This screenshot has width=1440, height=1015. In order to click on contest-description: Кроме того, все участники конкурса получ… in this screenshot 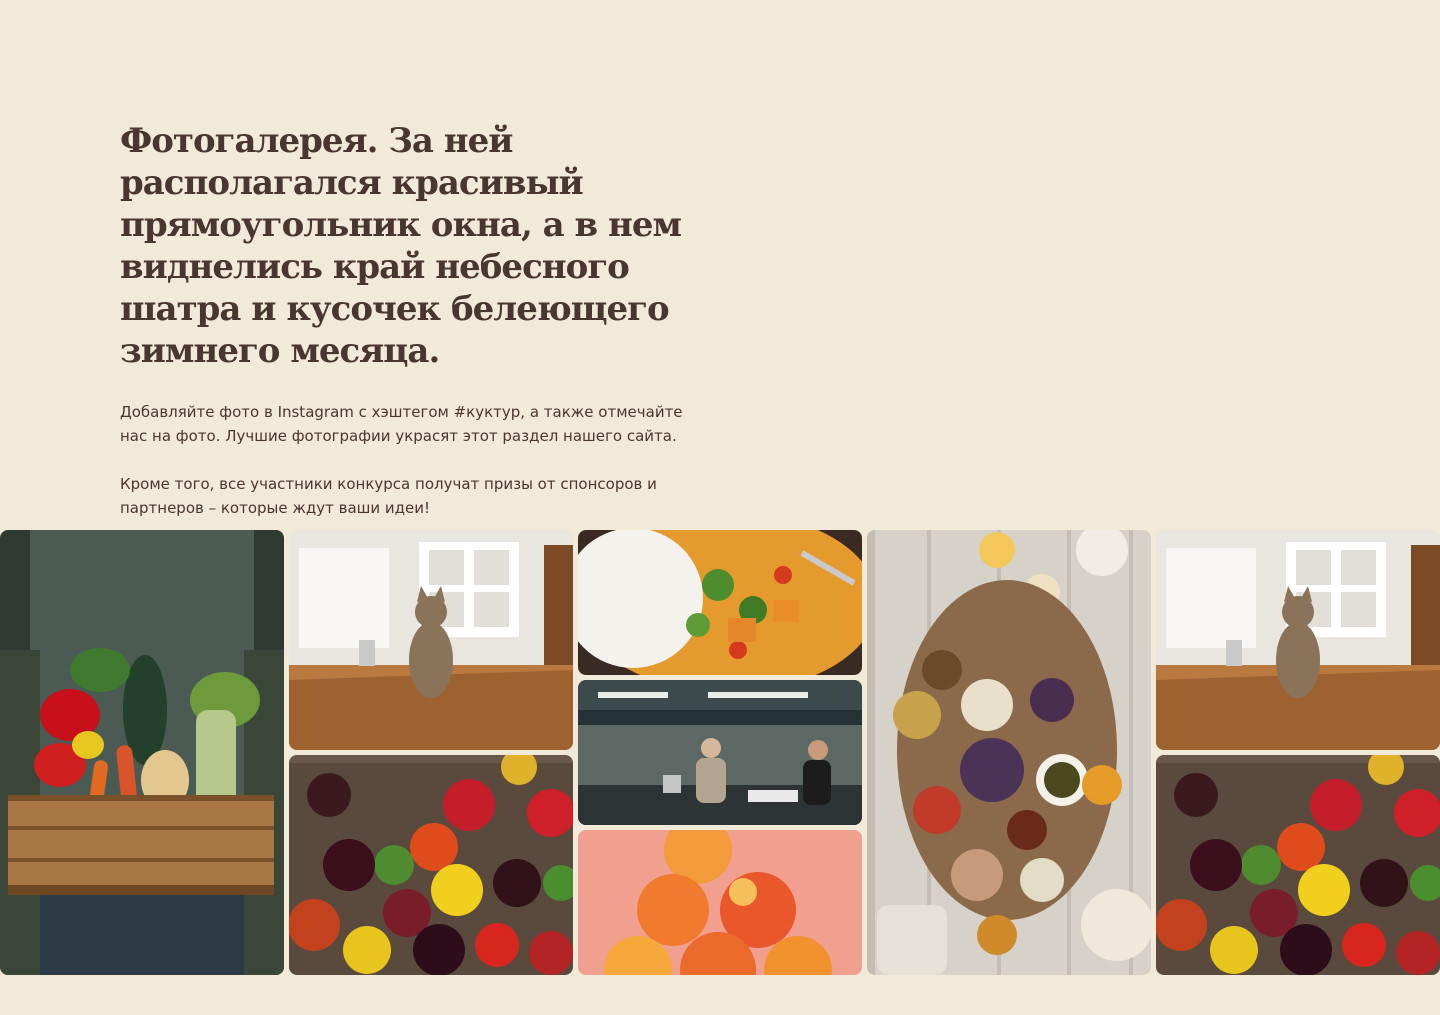, I will do `click(388, 496)`.